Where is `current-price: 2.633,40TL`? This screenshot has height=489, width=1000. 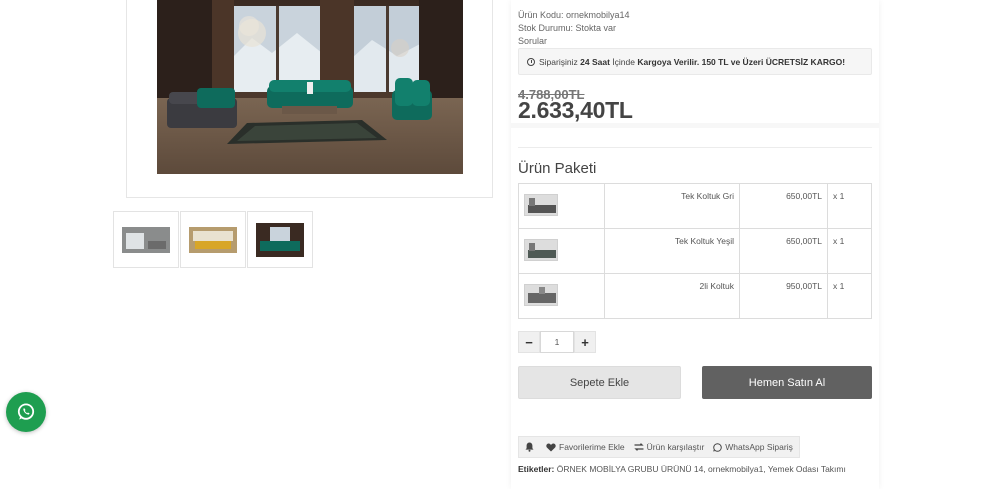
current-price: 2.633,40TL is located at coordinates (575, 110).